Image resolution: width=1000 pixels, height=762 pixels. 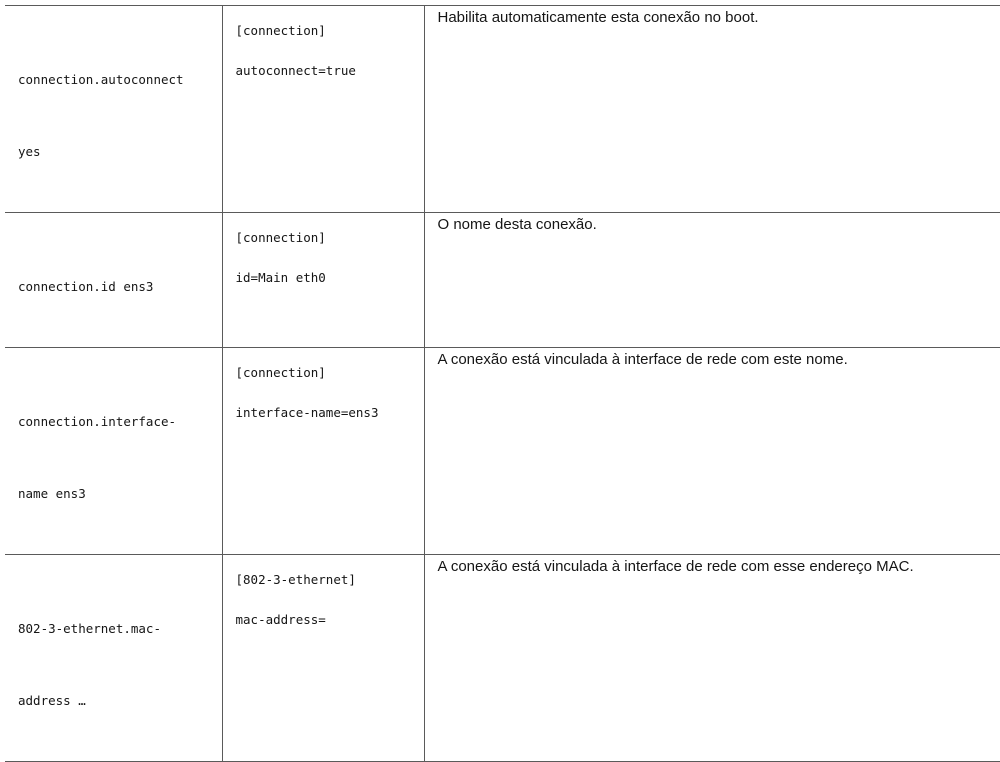 I want to click on property-cell: connection.id ens3, so click(x=113, y=280).